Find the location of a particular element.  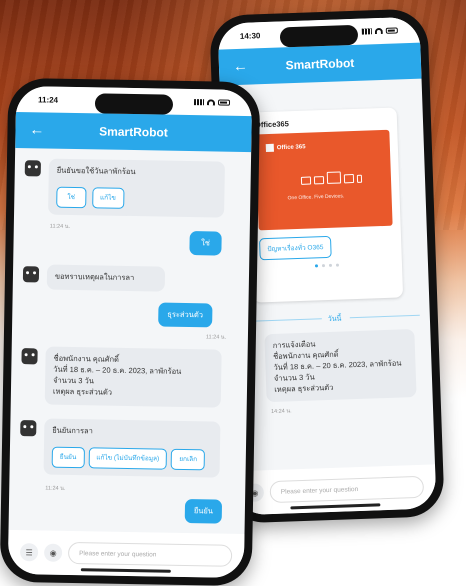

card-title: Office365 is located at coordinates (271, 124).